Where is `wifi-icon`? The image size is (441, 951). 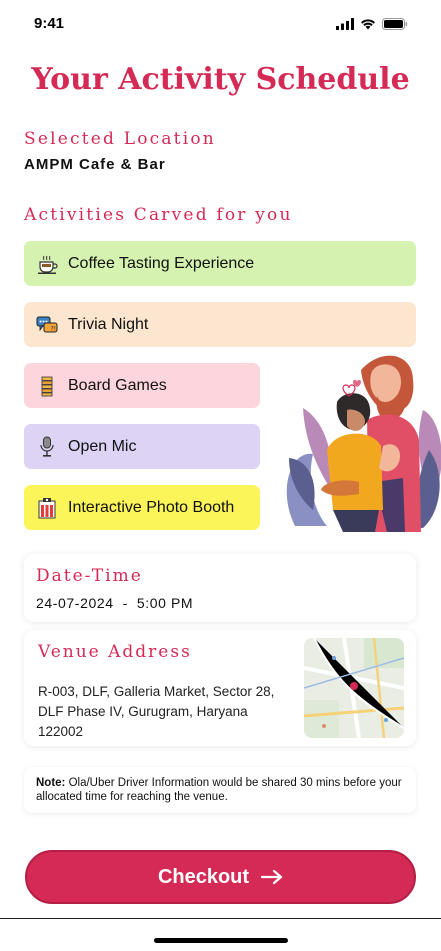 wifi-icon is located at coordinates (368, 26).